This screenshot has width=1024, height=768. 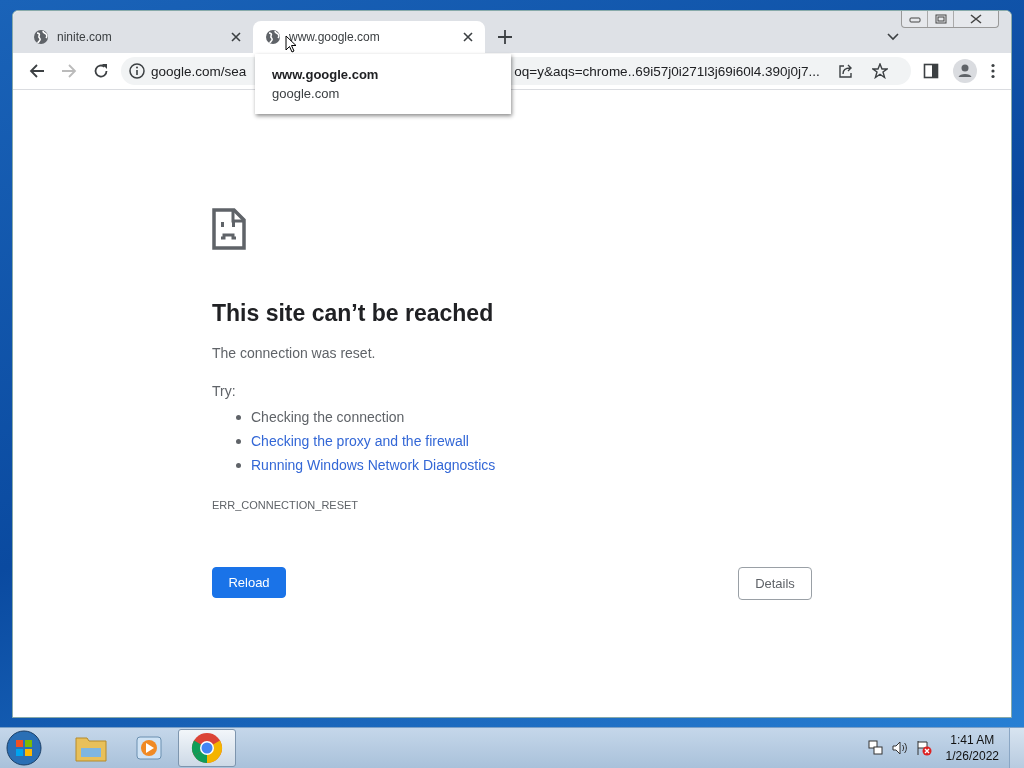 I want to click on clock-date: 1/26/2022, so click(x=972, y=756).